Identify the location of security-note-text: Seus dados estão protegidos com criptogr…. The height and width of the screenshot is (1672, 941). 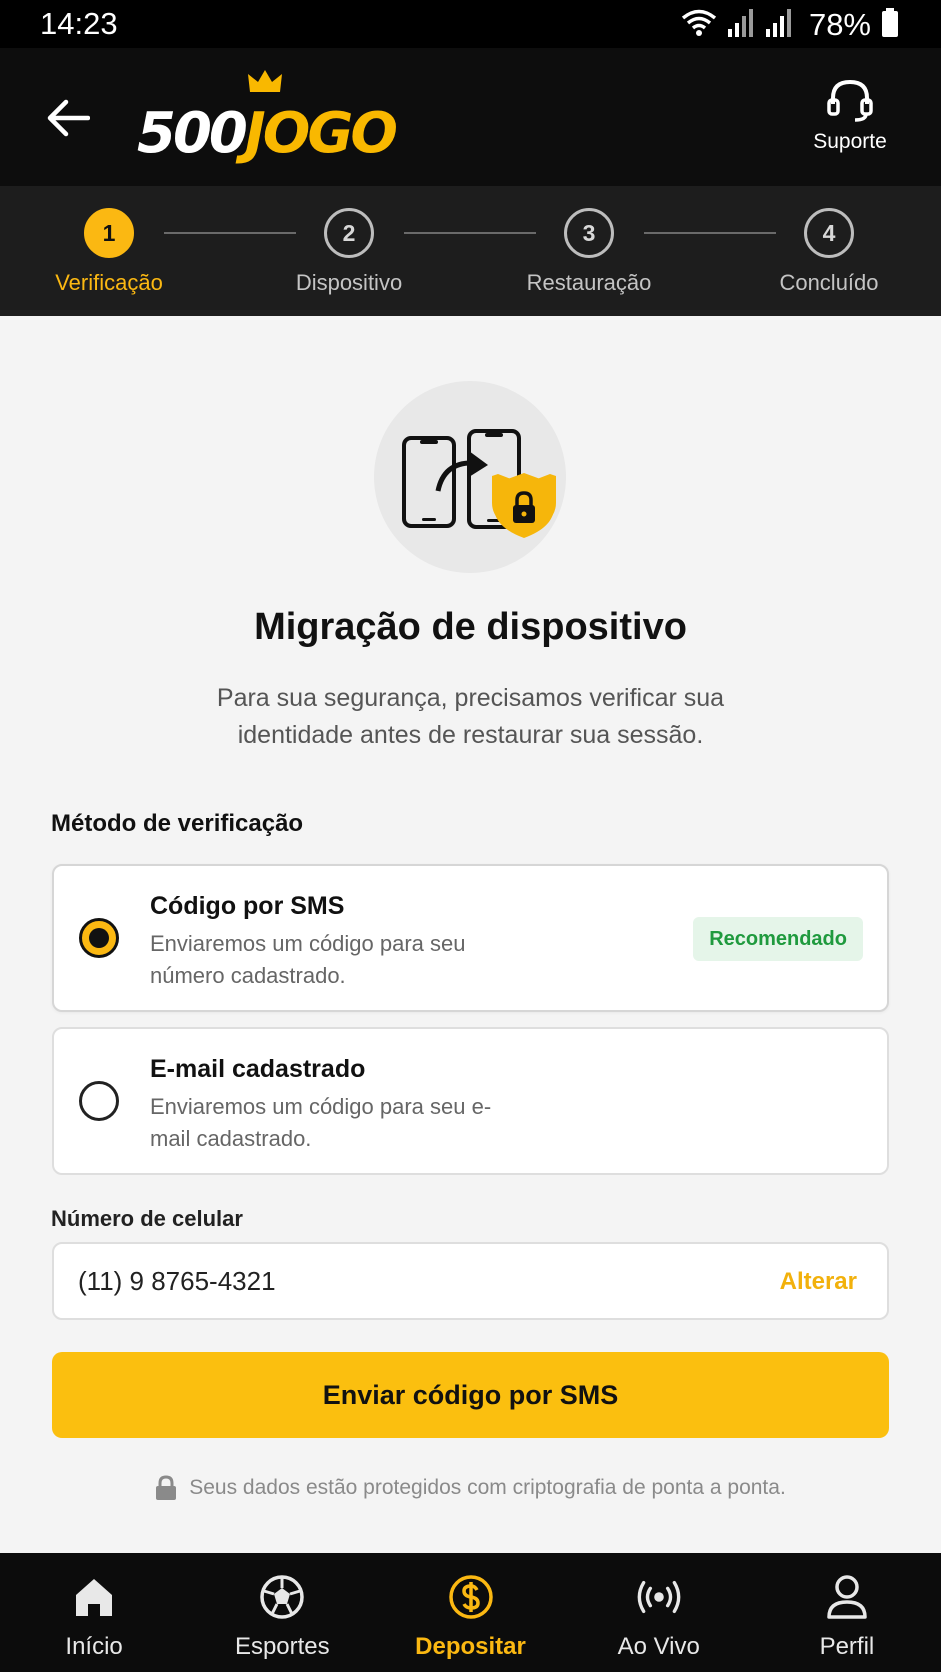
(487, 1487).